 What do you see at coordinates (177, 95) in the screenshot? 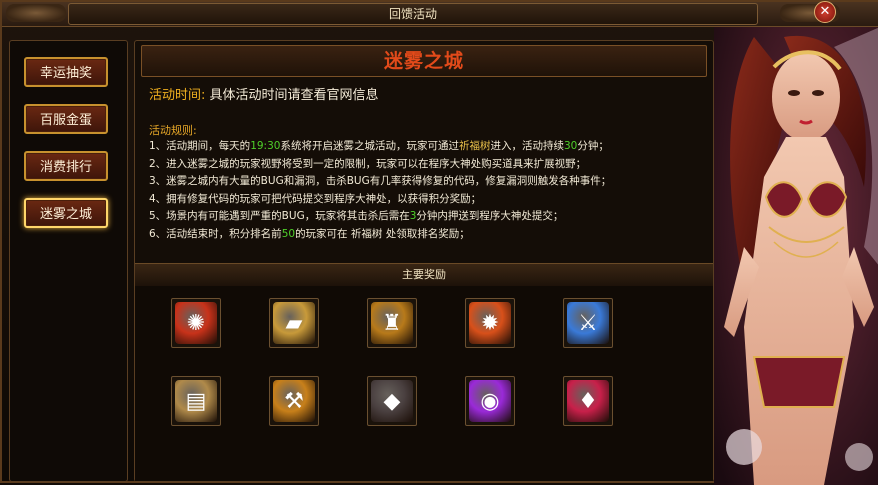
I see `event-time-label: 活动时间:` at bounding box center [177, 95].